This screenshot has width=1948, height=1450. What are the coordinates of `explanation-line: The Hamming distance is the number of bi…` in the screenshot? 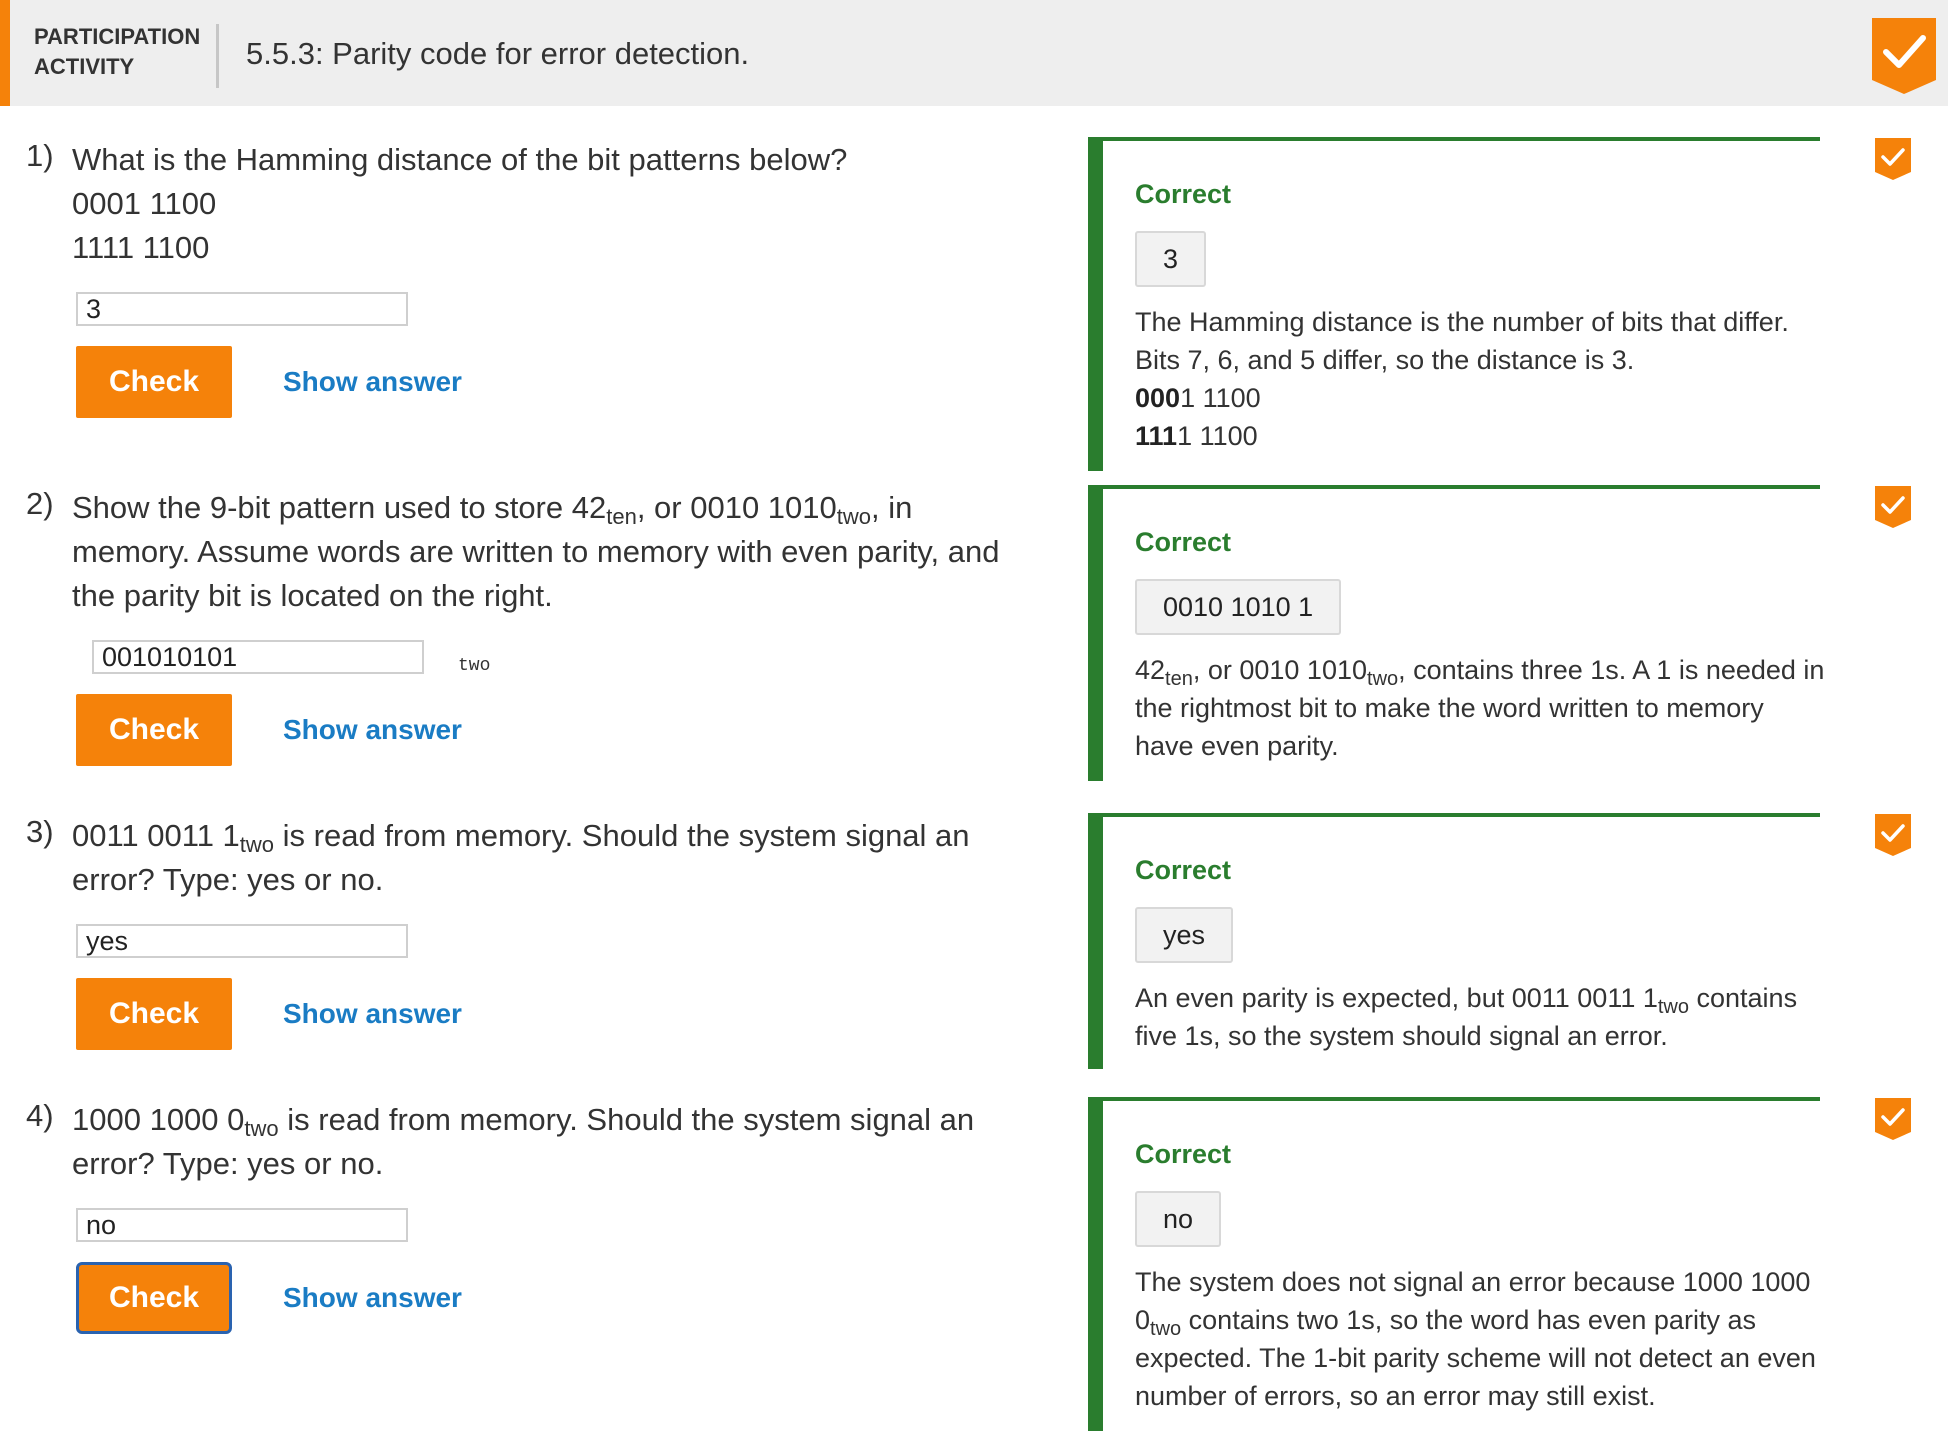 It's located at (1462, 322).